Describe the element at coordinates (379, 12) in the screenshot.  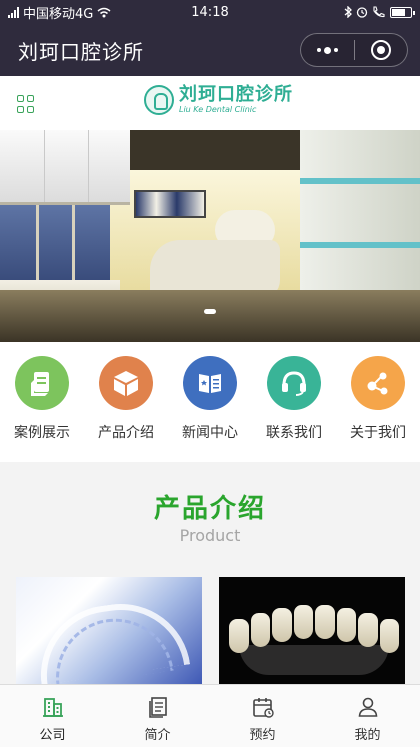
I see `call-icon` at that location.